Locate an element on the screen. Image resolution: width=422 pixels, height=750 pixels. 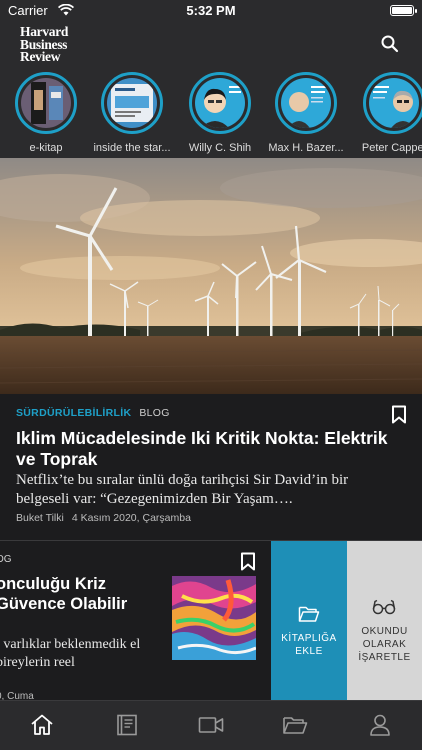
story-item: Willy C. Shih is located at coordinates (220, 113).